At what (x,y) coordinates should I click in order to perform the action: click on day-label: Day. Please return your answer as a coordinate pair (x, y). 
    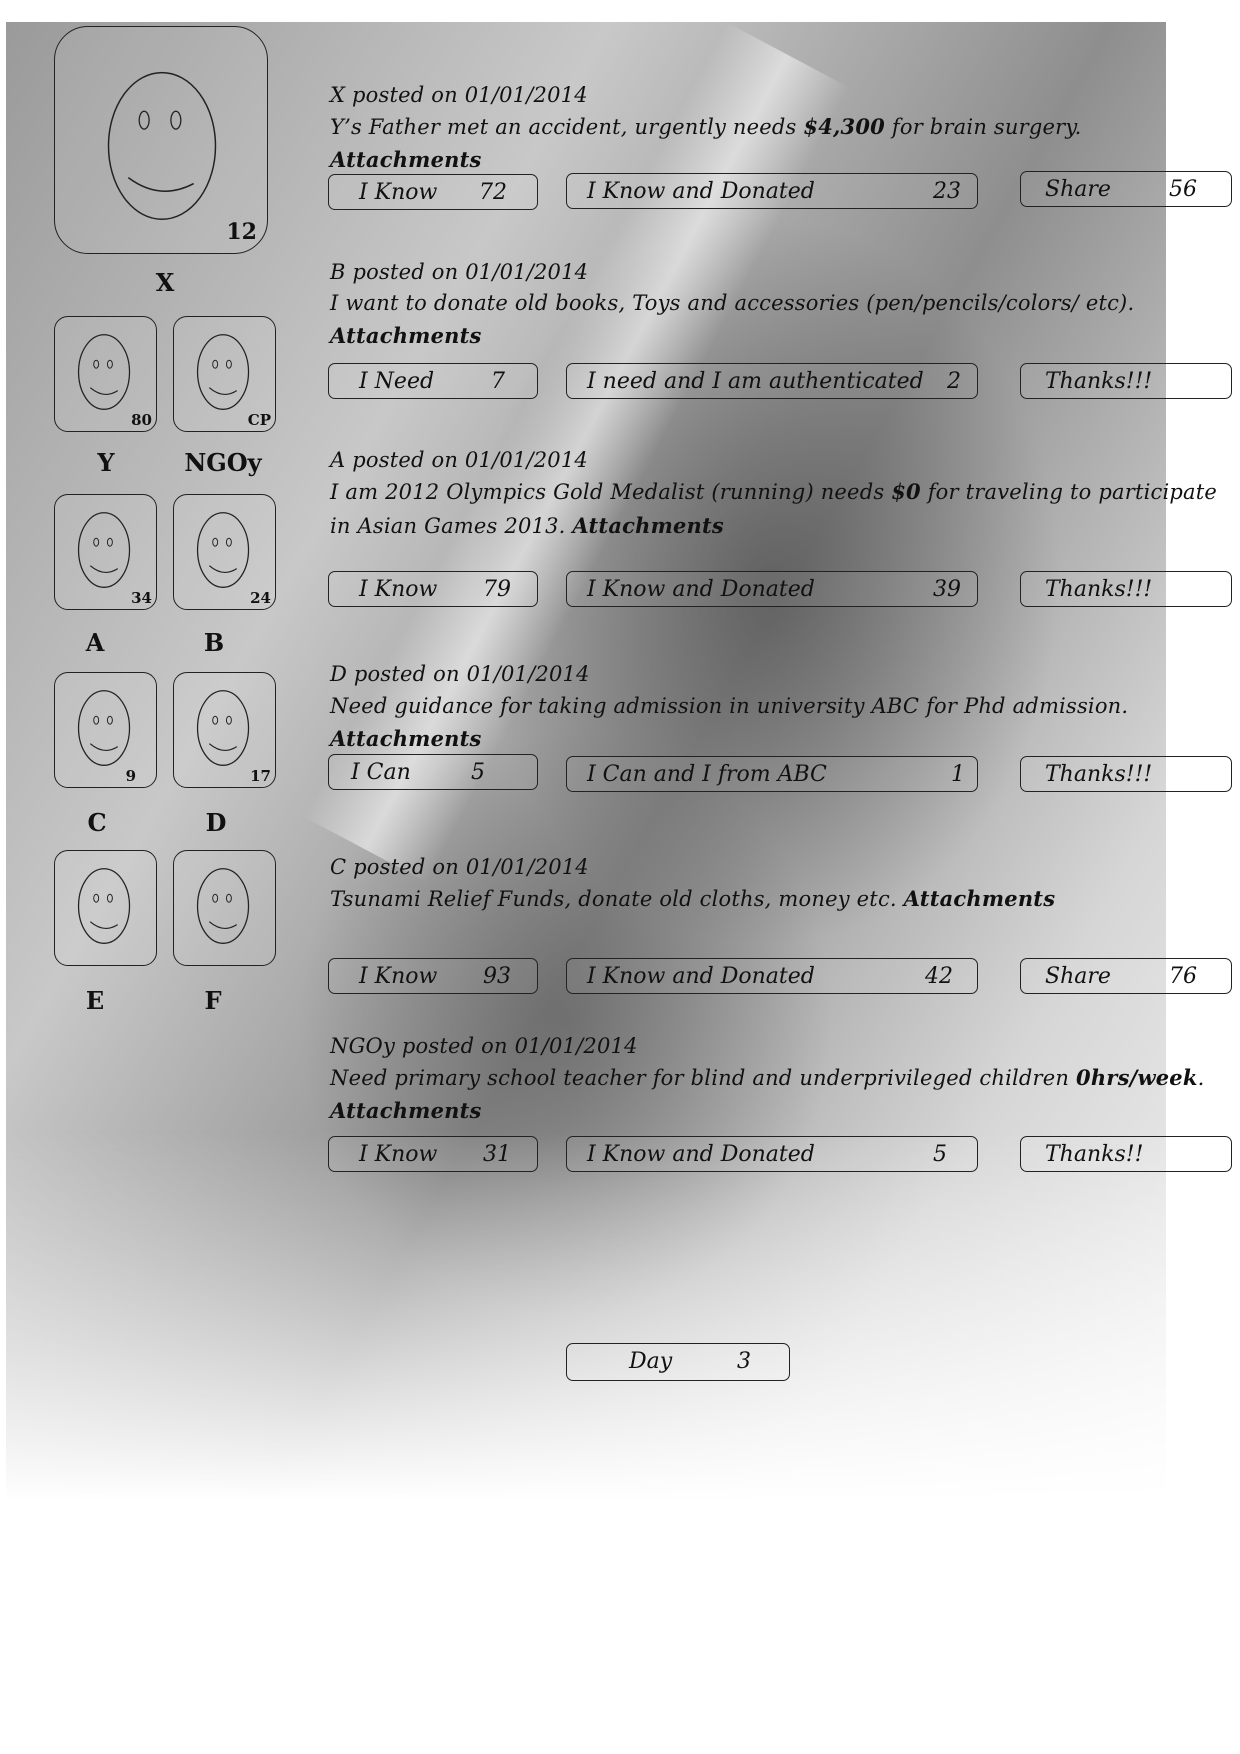
    Looking at the image, I should click on (651, 1361).